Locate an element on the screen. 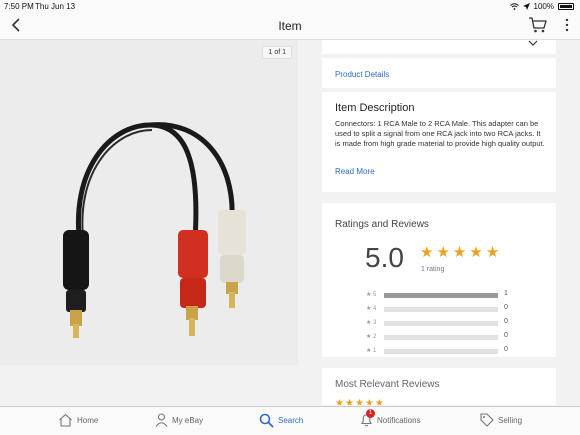 This screenshot has height=435, width=580. tab-selling-label: Selling is located at coordinates (510, 420).